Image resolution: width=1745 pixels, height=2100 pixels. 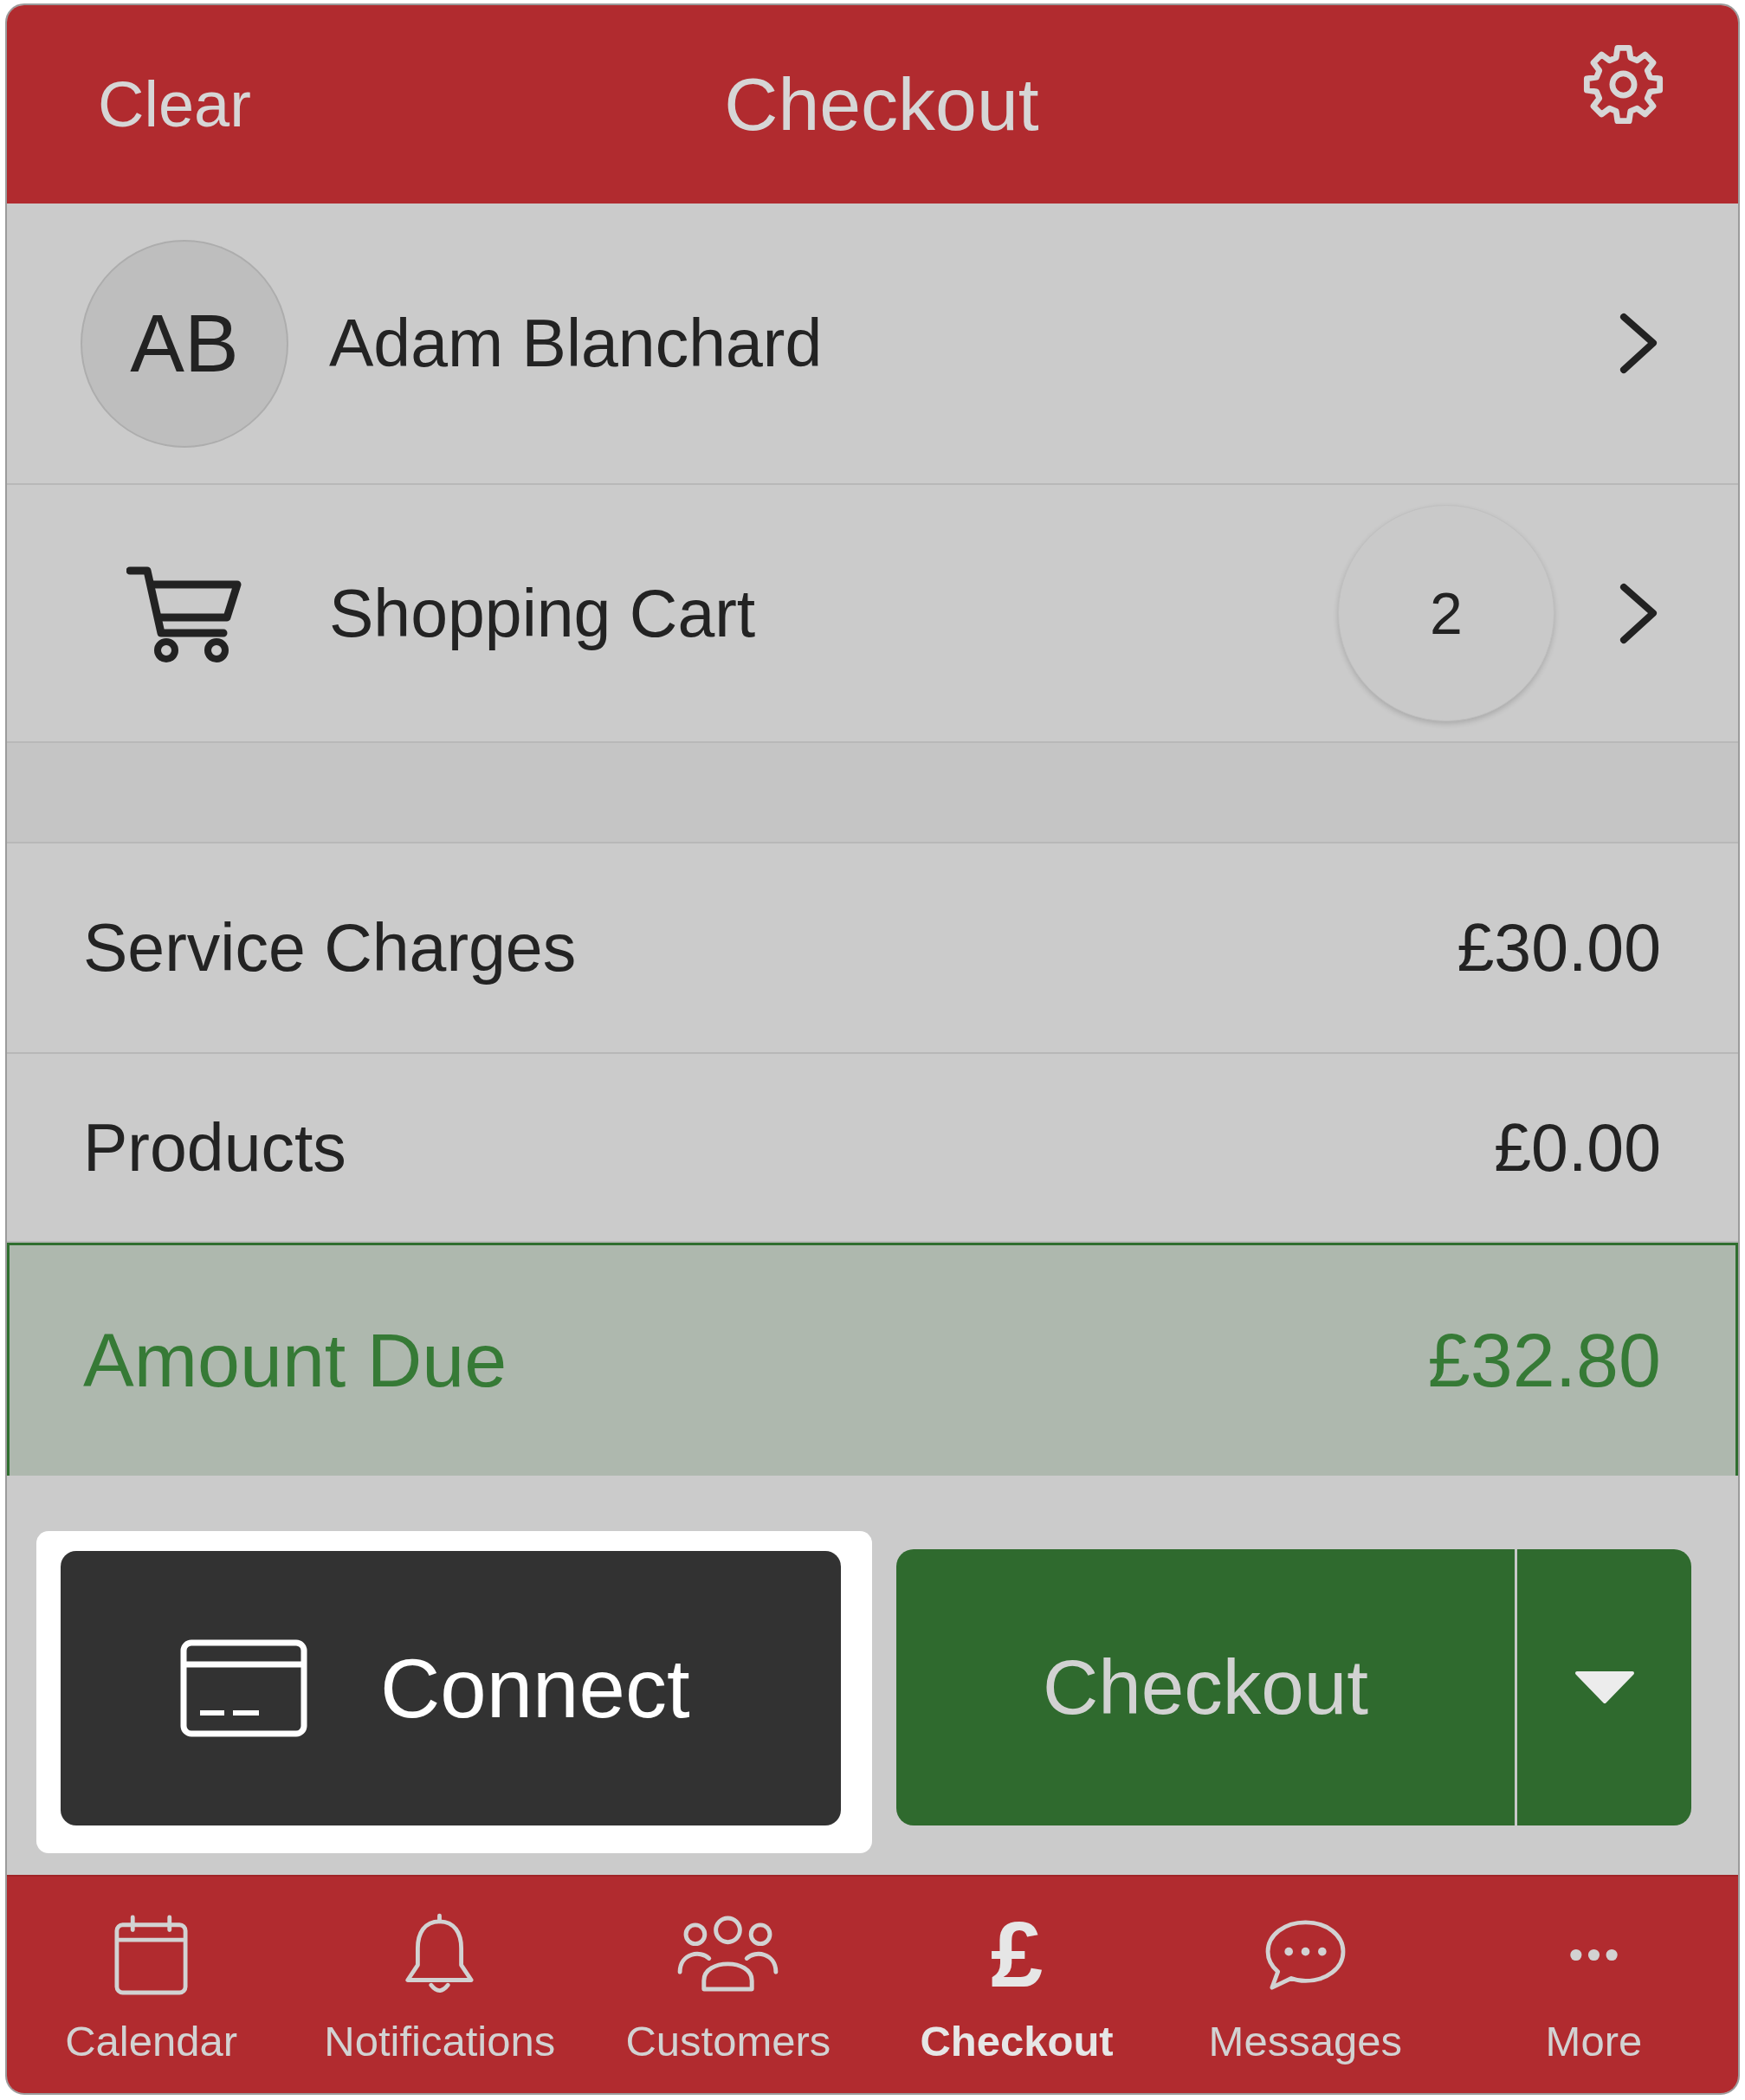 What do you see at coordinates (542, 613) in the screenshot?
I see `cart-label: Shopping Cart` at bounding box center [542, 613].